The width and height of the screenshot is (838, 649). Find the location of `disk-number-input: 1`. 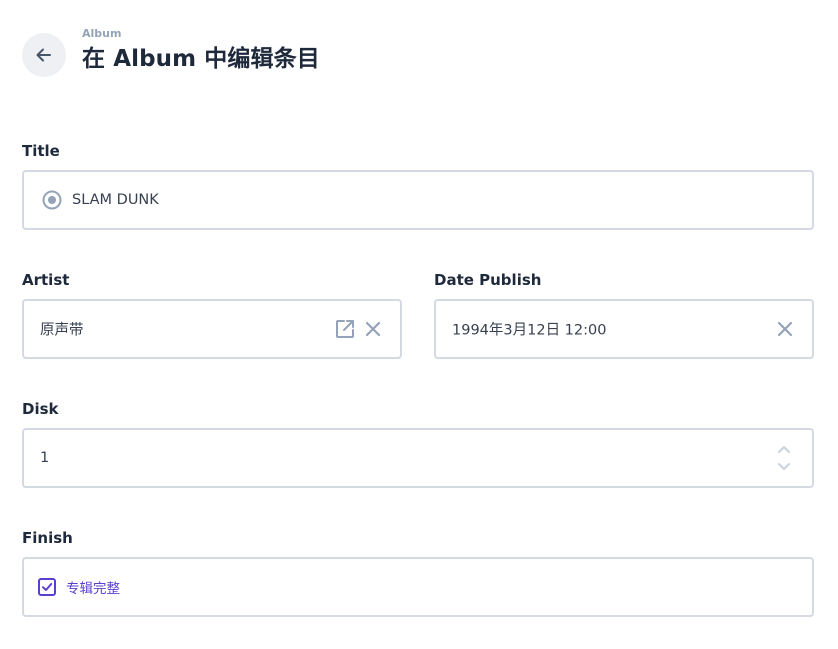

disk-number-input: 1 is located at coordinates (418, 458).